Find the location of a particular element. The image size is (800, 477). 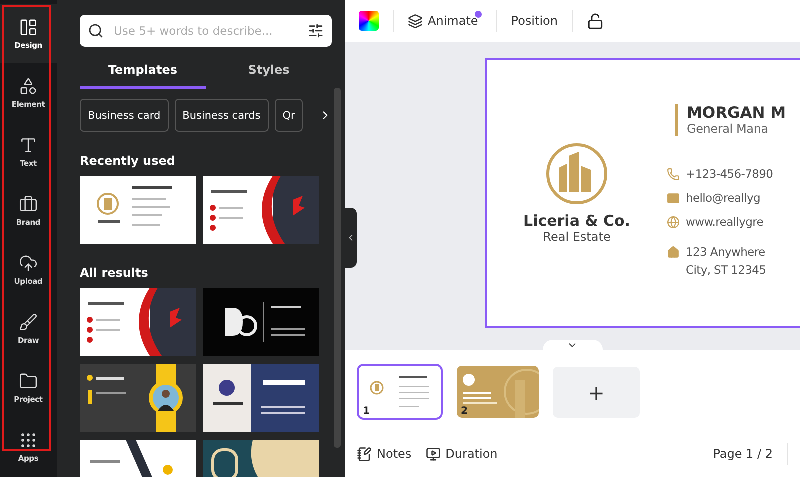

animate-button: Animate is located at coordinates (443, 21).